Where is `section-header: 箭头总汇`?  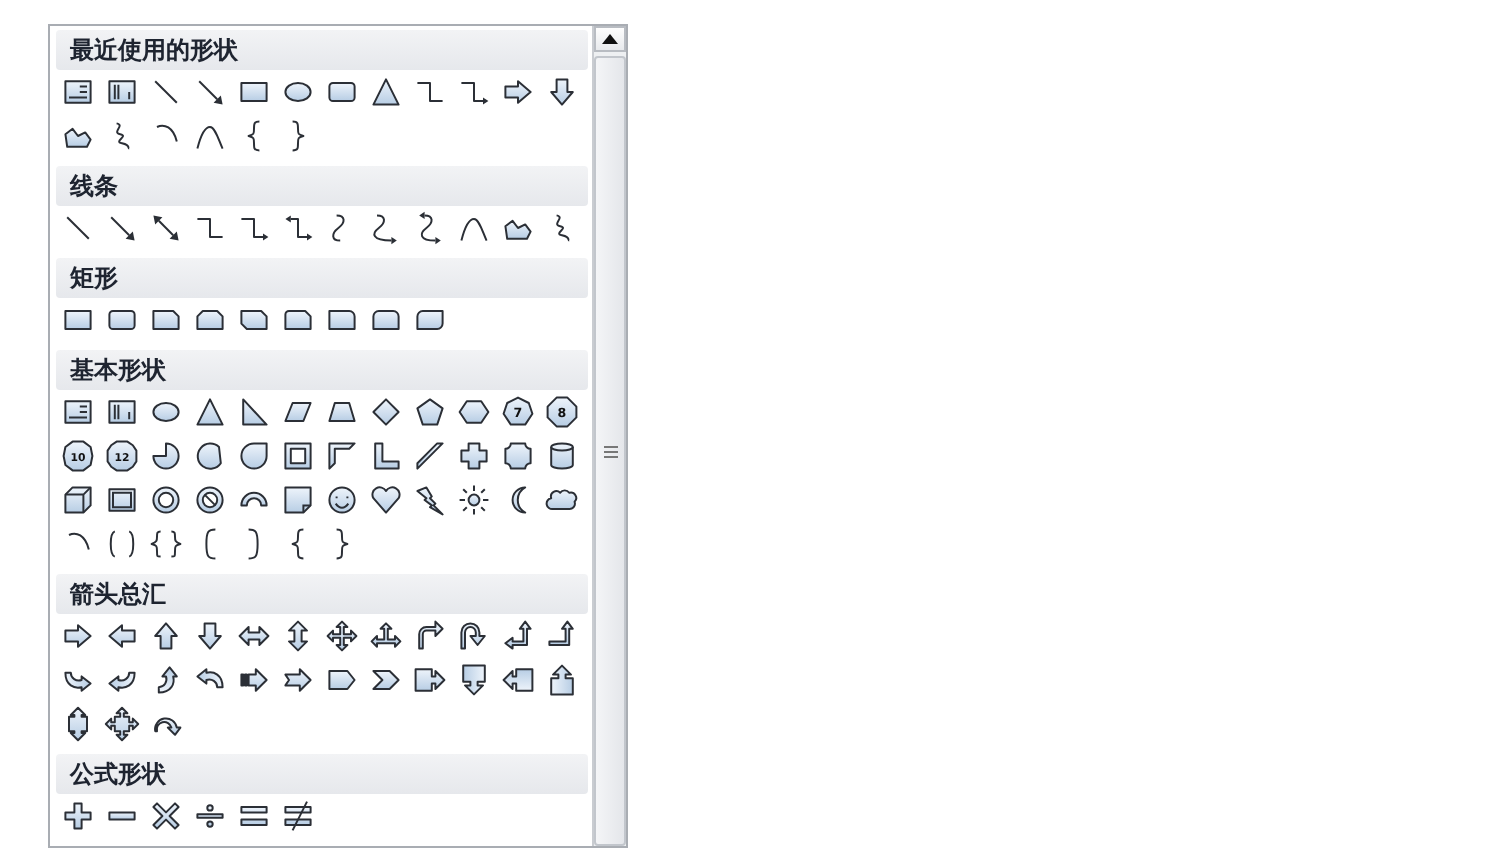 section-header: 箭头总汇 is located at coordinates (322, 594).